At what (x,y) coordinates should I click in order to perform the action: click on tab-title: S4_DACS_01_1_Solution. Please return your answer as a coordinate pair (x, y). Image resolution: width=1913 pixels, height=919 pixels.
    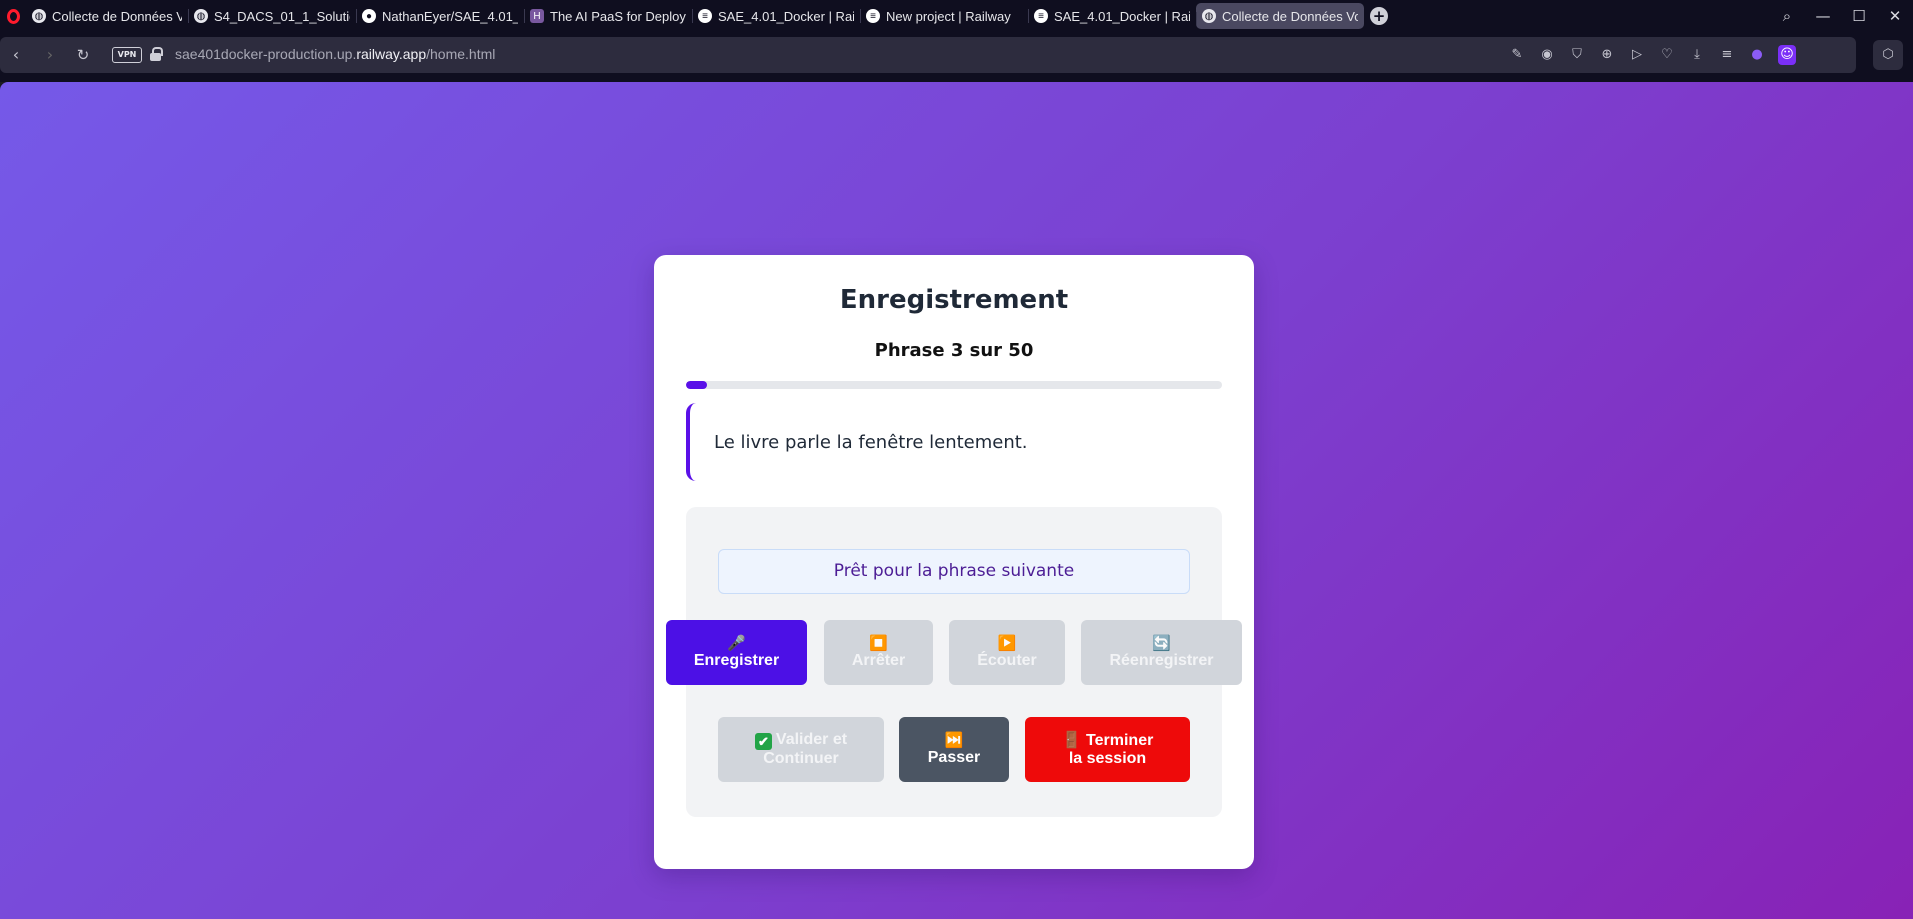
    Looking at the image, I should click on (282, 16).